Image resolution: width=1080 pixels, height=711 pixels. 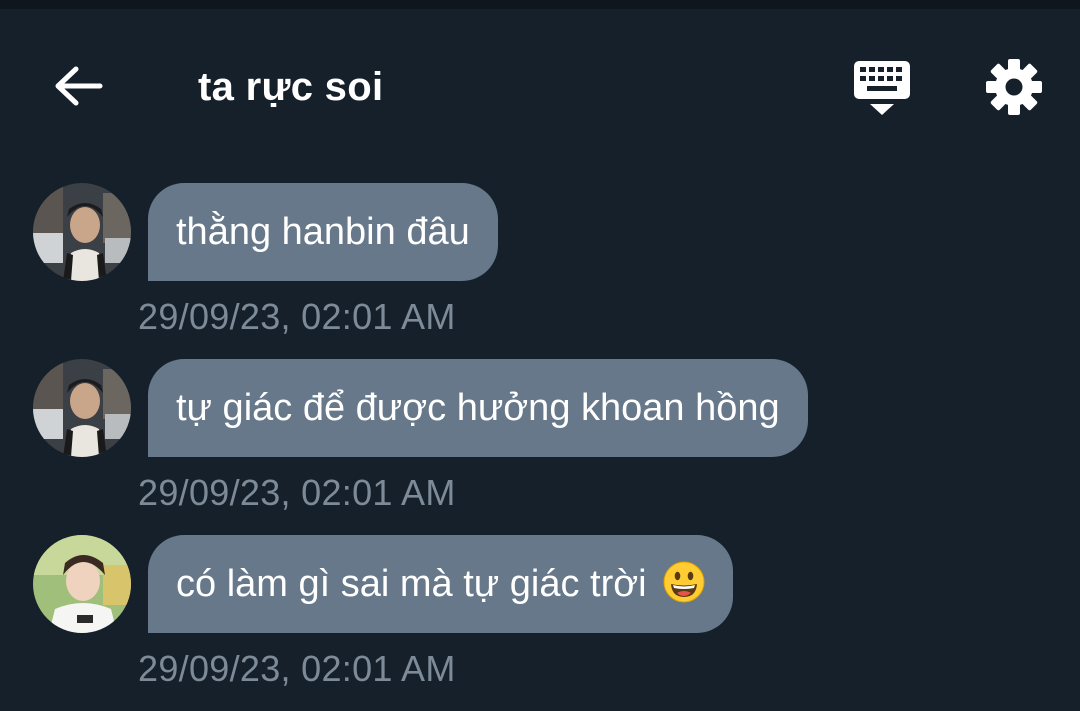 I want to click on status-strip, so click(x=540, y=4).